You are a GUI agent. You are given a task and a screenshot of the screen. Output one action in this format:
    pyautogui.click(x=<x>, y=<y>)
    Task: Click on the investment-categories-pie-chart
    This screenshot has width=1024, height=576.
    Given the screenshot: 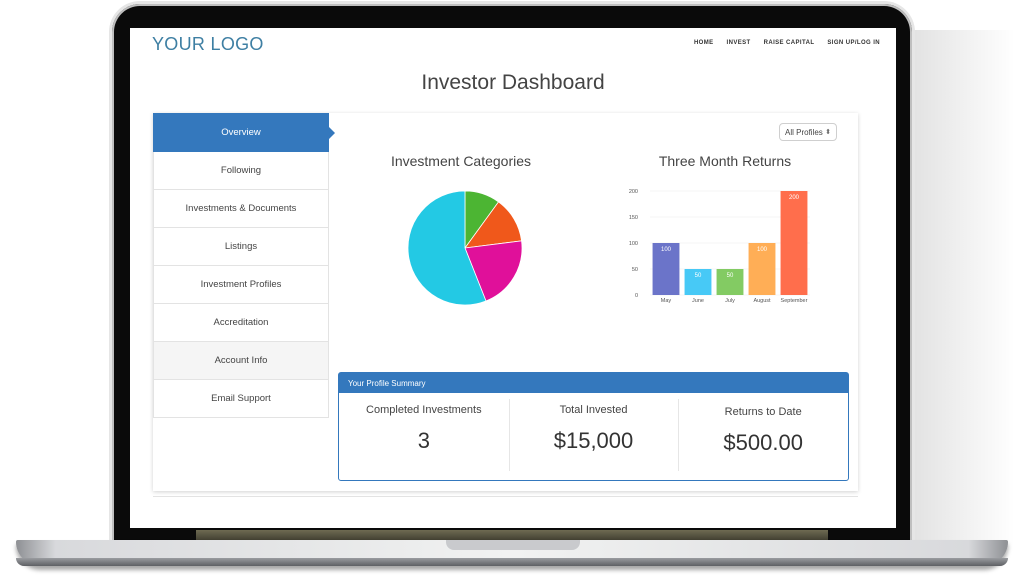 What is the action you would take?
    pyautogui.click(x=465, y=248)
    